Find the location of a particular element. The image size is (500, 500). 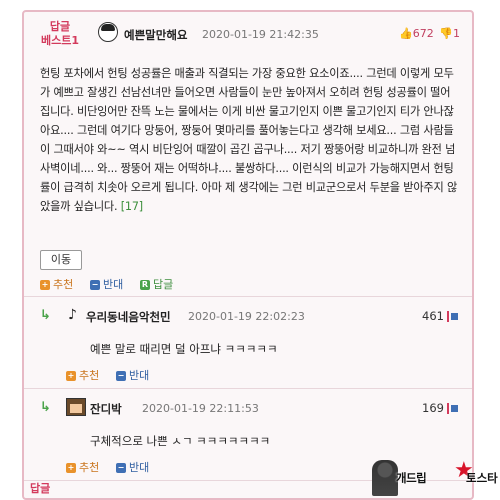

downvote-button: − 반대 is located at coordinates (106, 285).